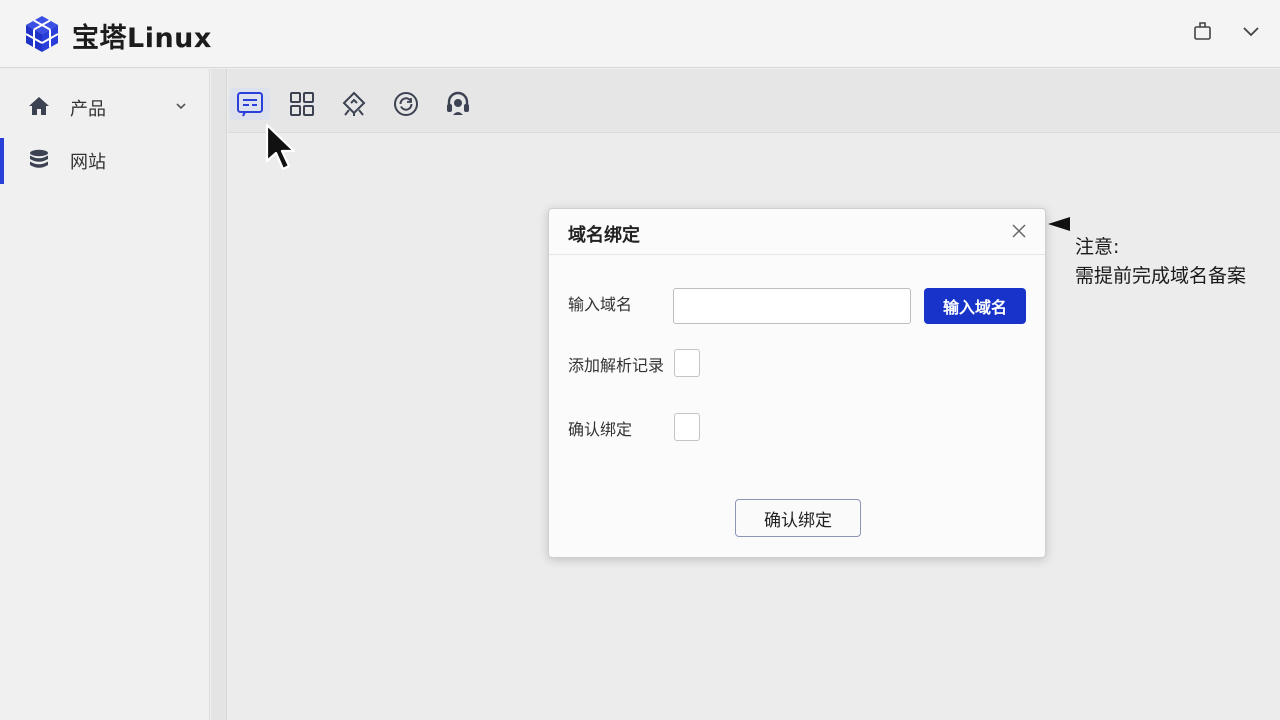 The height and width of the screenshot is (720, 1280). I want to click on logo-icon, so click(42, 34).